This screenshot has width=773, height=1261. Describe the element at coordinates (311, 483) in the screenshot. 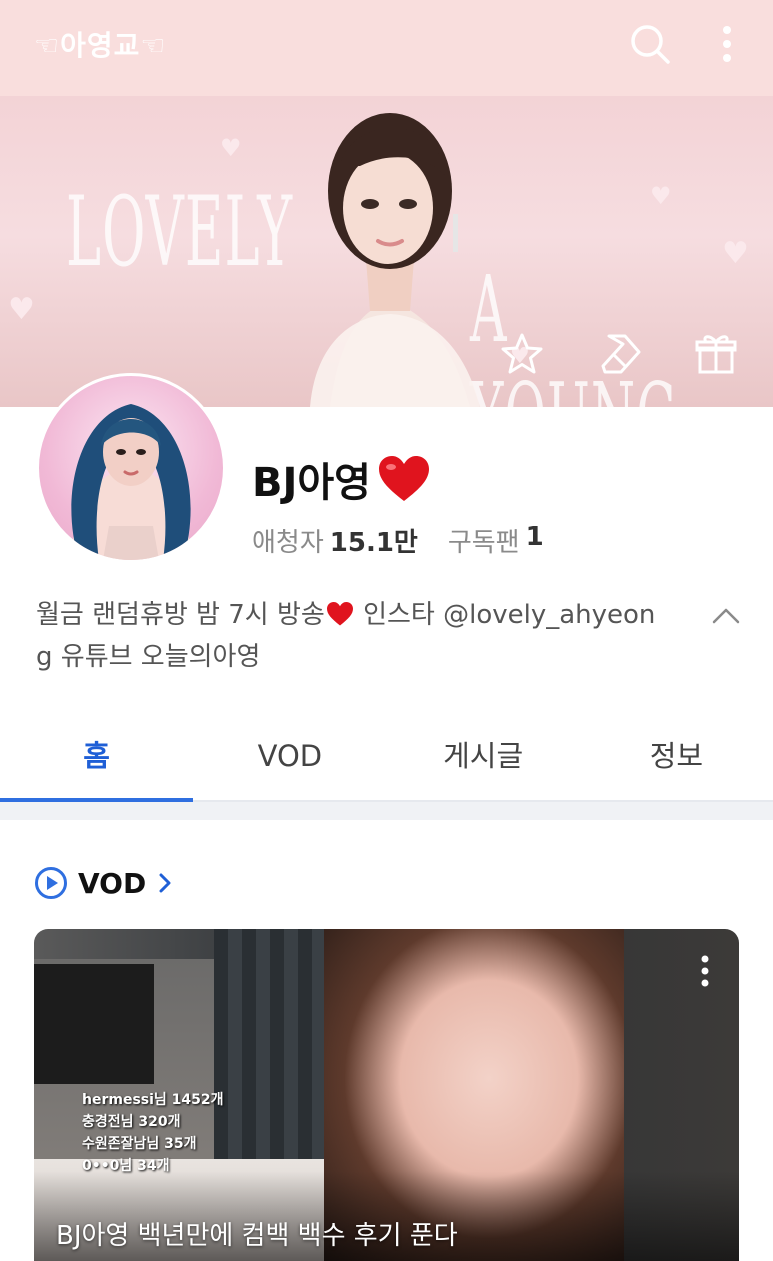

I see `profile-name-text: BJ아영` at that location.